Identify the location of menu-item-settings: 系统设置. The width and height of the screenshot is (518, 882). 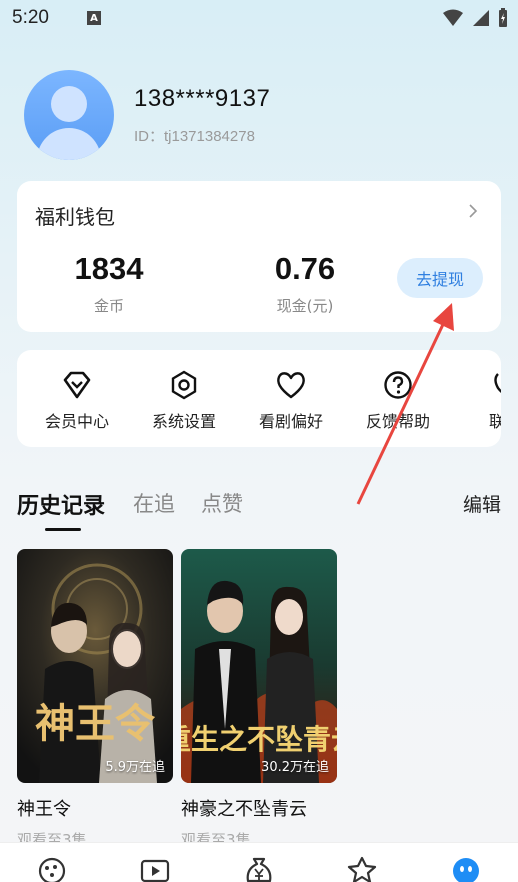
(184, 400).